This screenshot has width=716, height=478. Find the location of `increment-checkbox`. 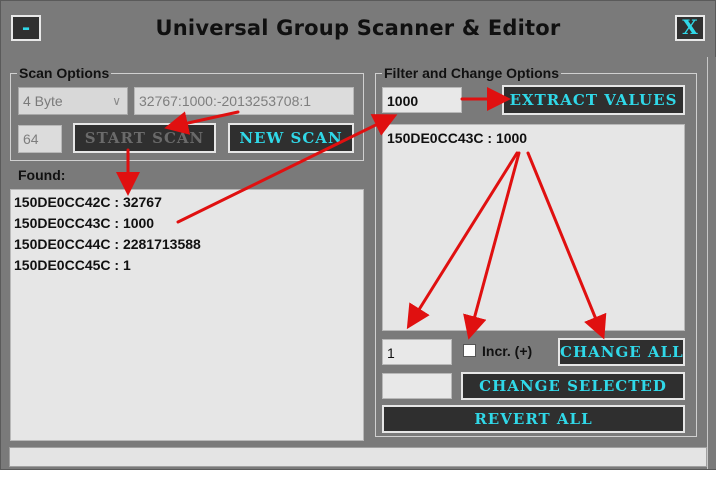

increment-checkbox is located at coordinates (469, 350).